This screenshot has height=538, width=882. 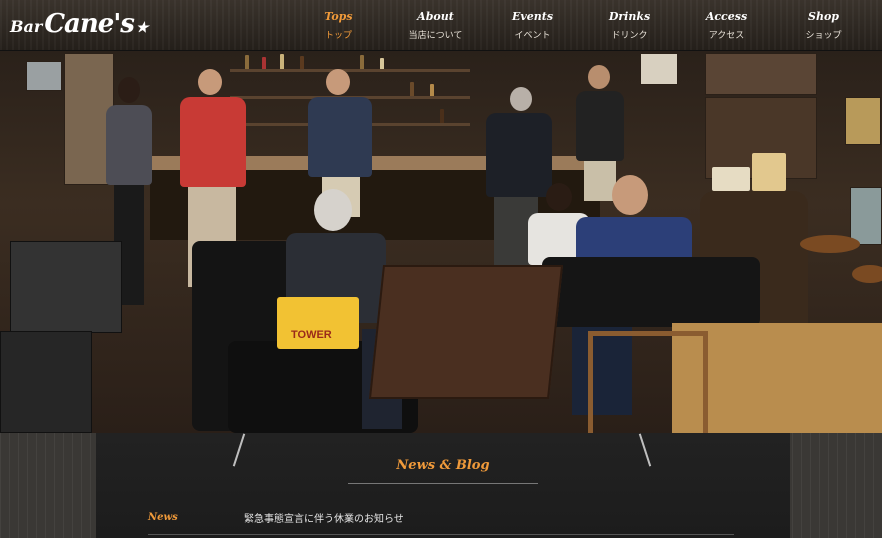 What do you see at coordinates (651, 292) in the screenshot?
I see `leather-sofa` at bounding box center [651, 292].